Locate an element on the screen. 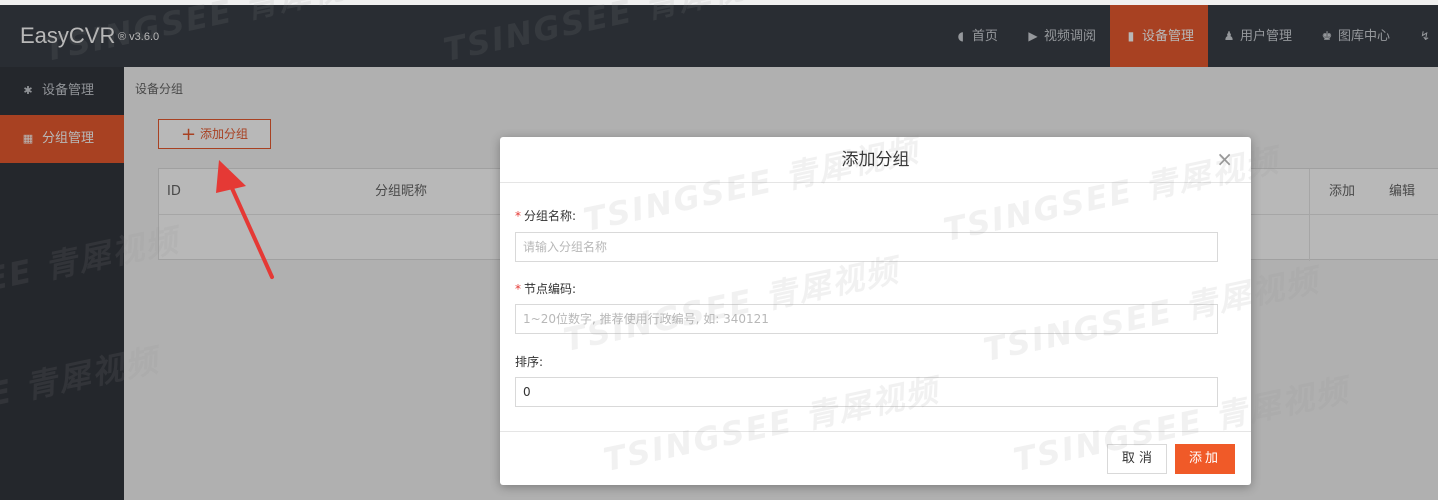 This screenshot has height=500, width=1438. group-name-label-text: 分组名称: is located at coordinates (550, 216).